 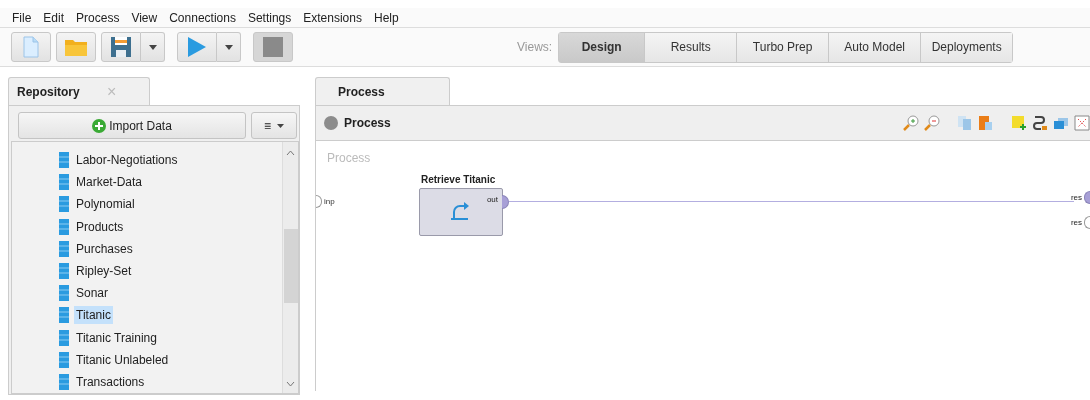 I want to click on scroll-up-icon, so click(x=290, y=153).